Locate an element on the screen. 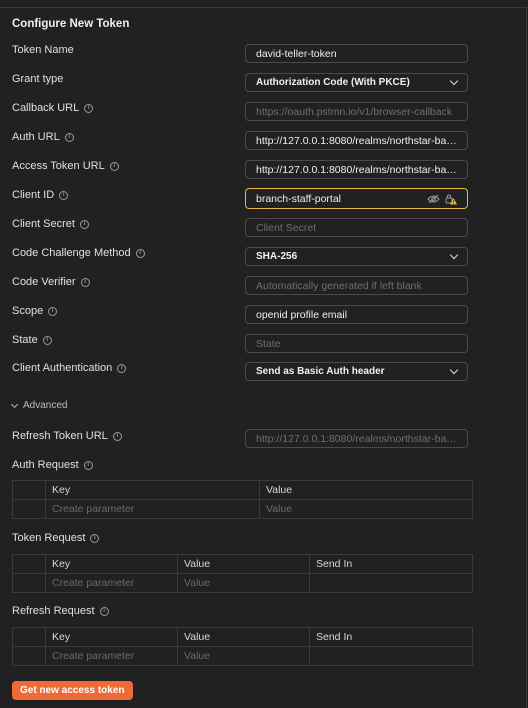  client-secret-label: Client Secret i is located at coordinates (50, 224).